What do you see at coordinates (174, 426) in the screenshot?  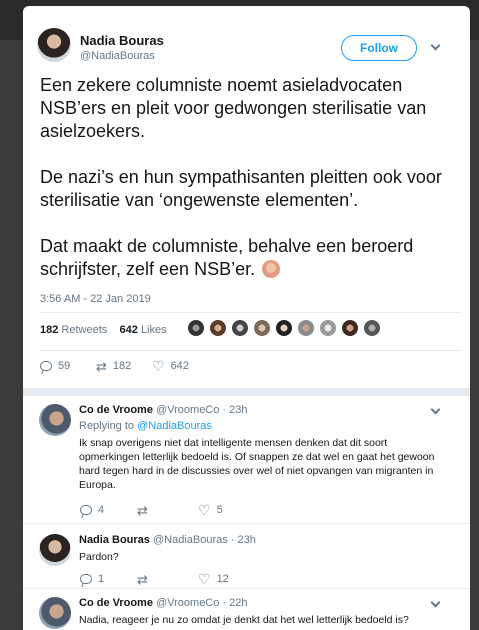 I see `replying-to-link: @NadiaBouras` at bounding box center [174, 426].